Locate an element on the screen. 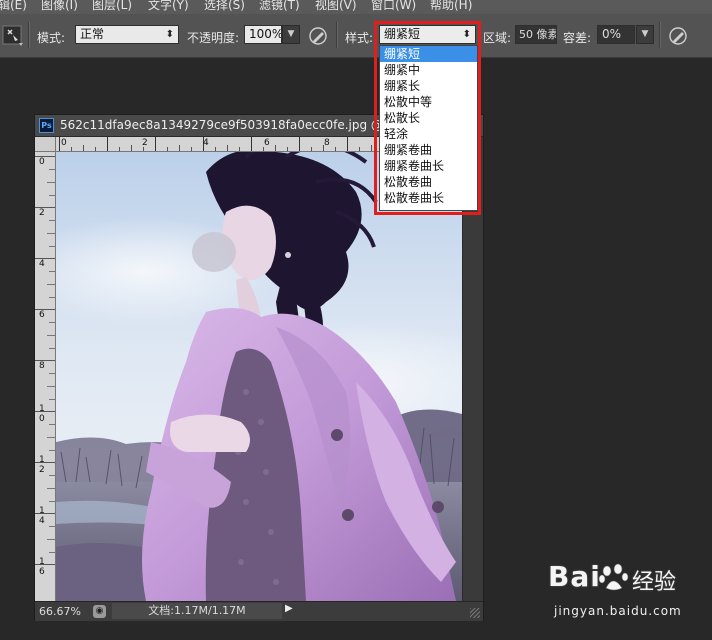 Image resolution: width=712 pixels, height=640 pixels. style-option-loose-long: 松散长 is located at coordinates (428, 118).